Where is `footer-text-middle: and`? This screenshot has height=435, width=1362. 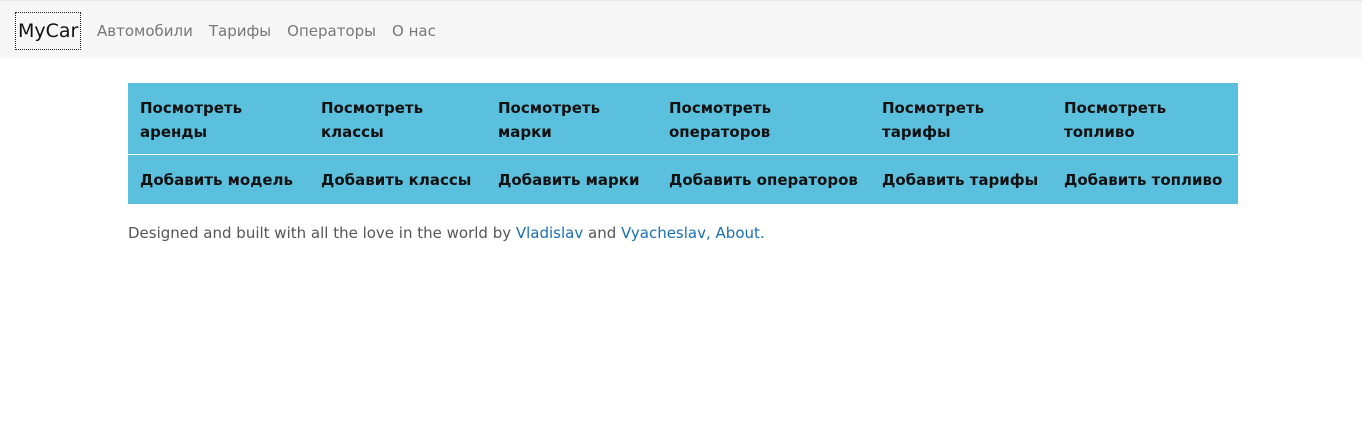
footer-text-middle: and is located at coordinates (602, 233).